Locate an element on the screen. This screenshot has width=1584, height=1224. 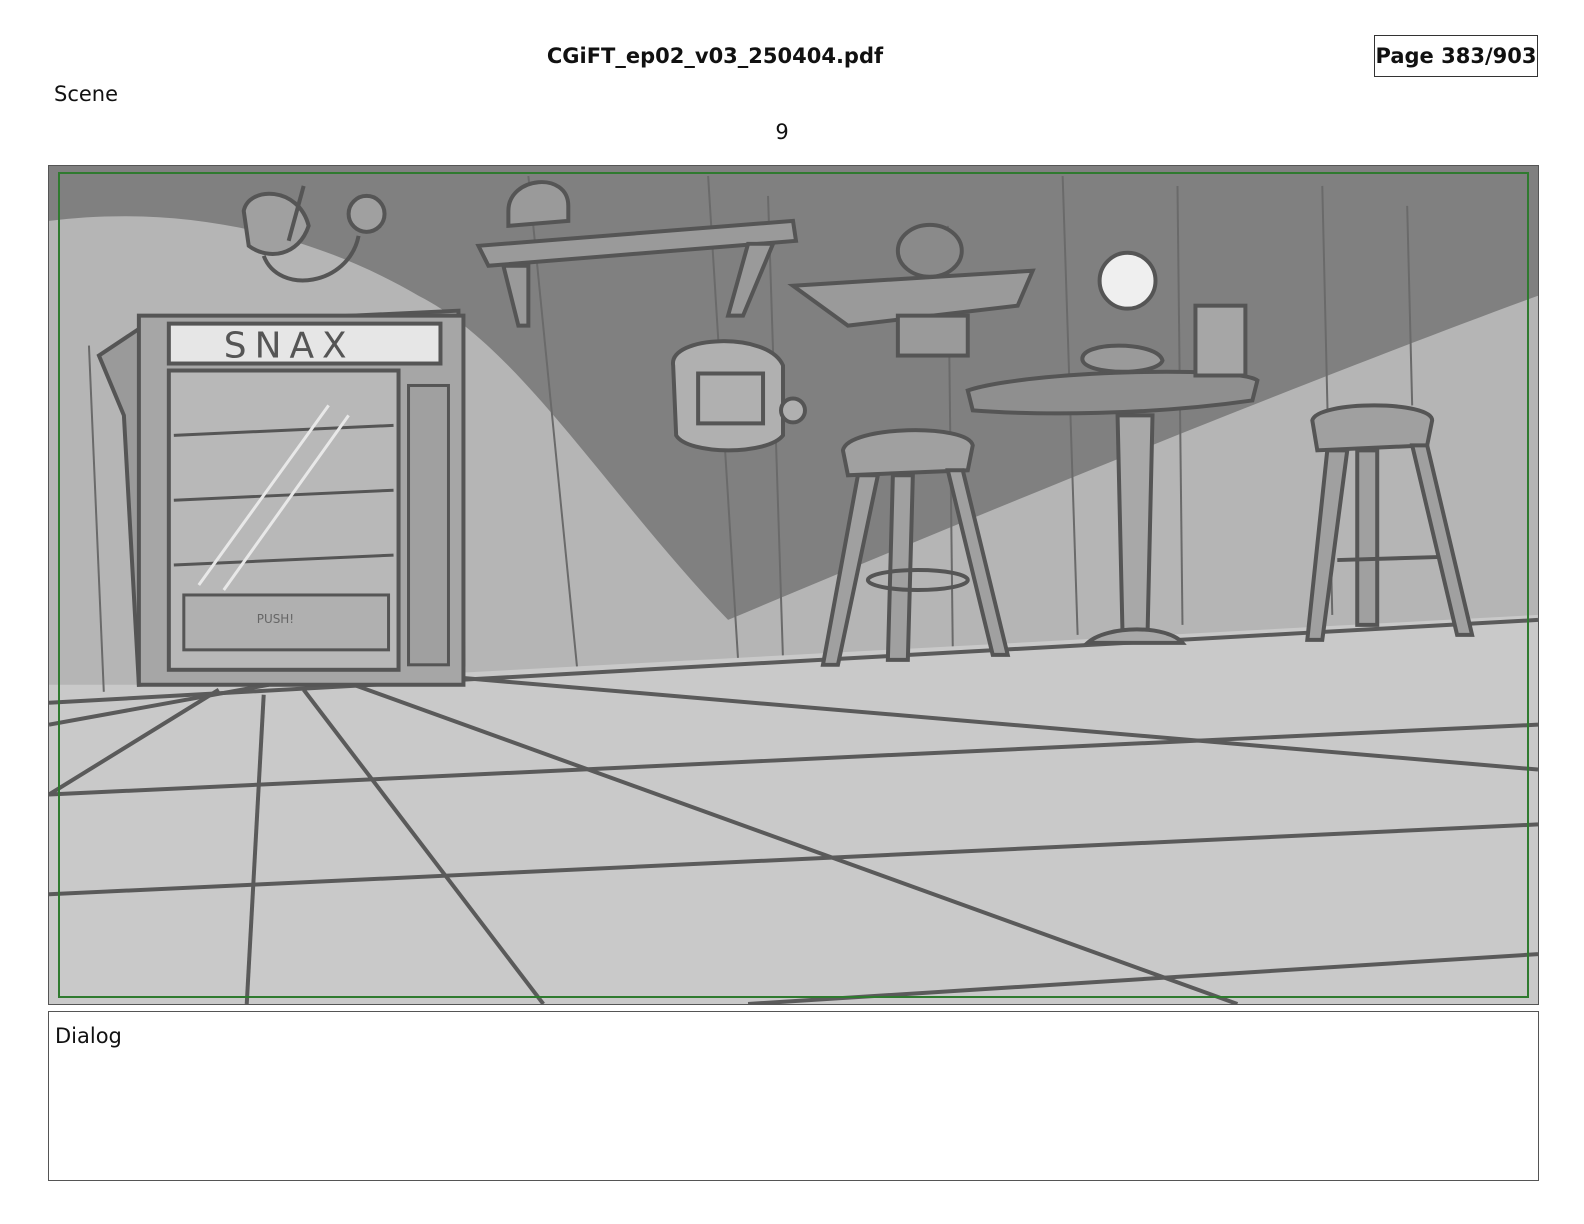
dialog-label: Dialog is located at coordinates (88, 1036).